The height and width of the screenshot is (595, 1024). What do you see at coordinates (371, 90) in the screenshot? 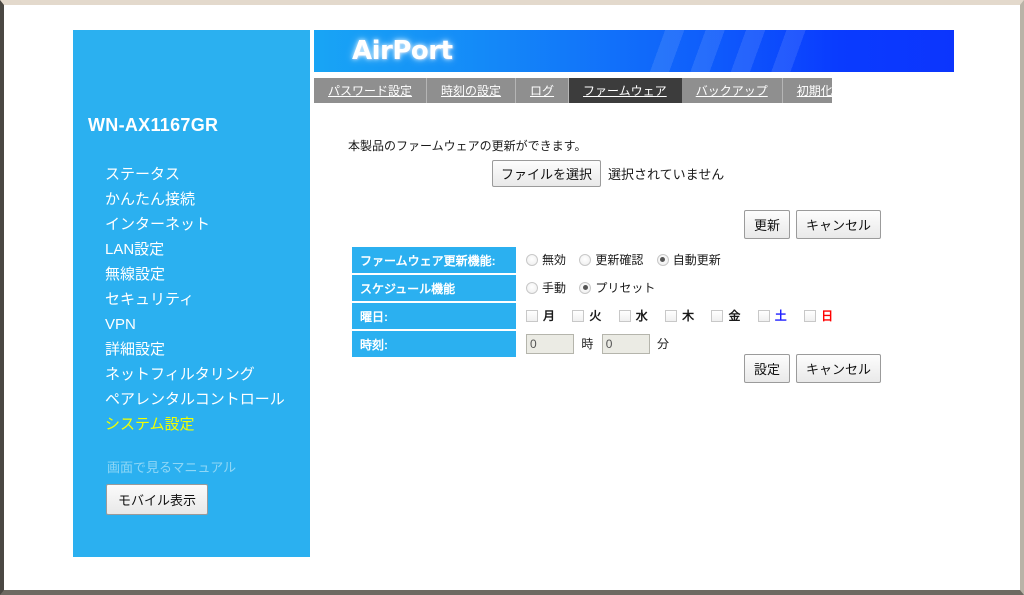
I see `tab-password-settings: パスワード設定` at bounding box center [371, 90].